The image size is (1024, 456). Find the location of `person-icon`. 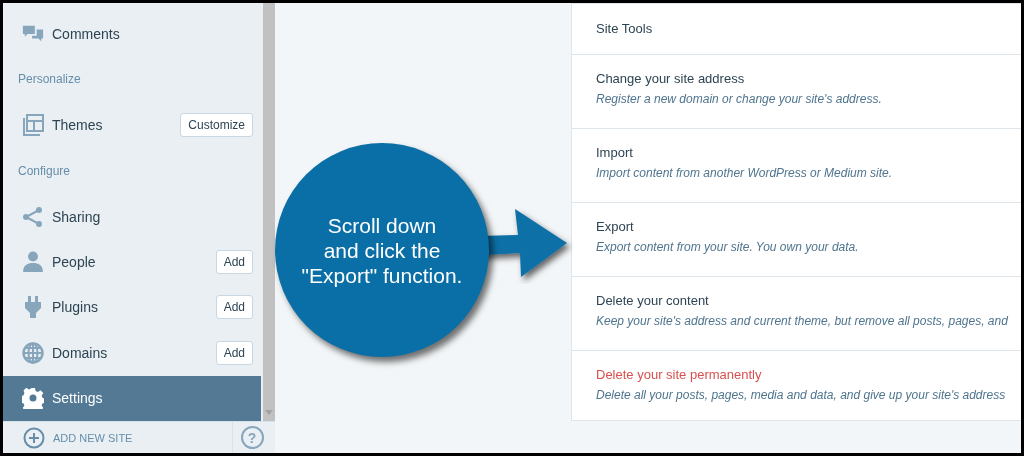

person-icon is located at coordinates (33, 261).